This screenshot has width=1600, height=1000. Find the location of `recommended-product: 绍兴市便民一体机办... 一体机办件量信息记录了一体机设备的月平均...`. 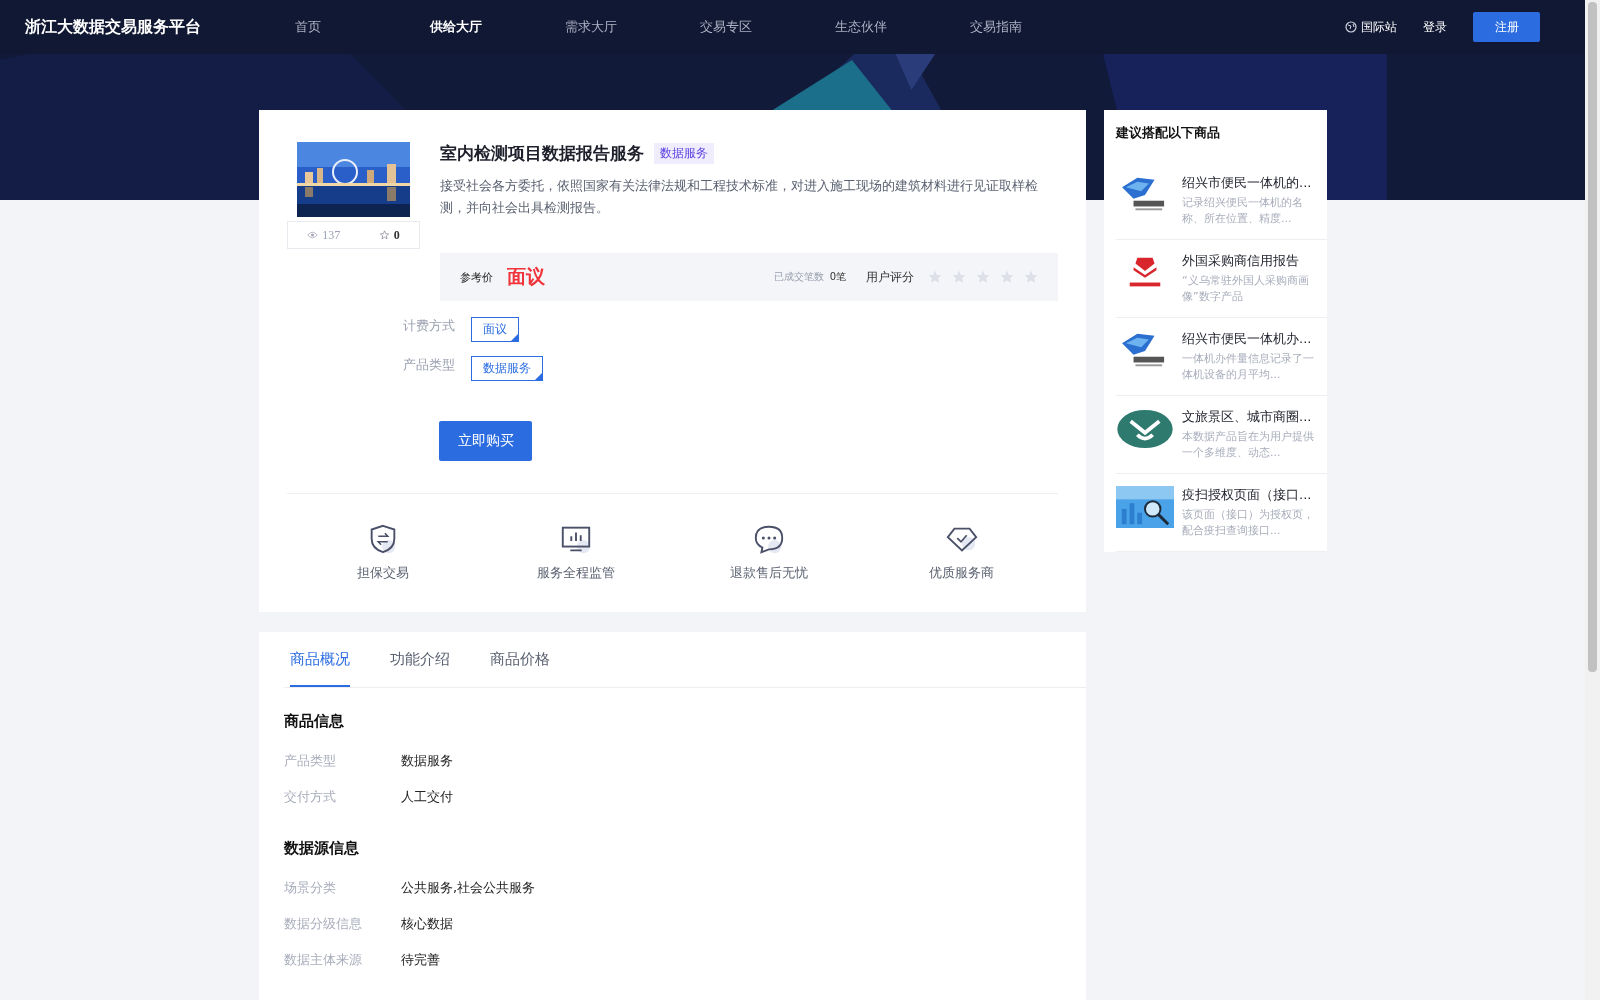

recommended-product: 绍兴市便民一体机办... 一体机办件量信息记录了一体机设备的月平均... is located at coordinates (1221, 357).